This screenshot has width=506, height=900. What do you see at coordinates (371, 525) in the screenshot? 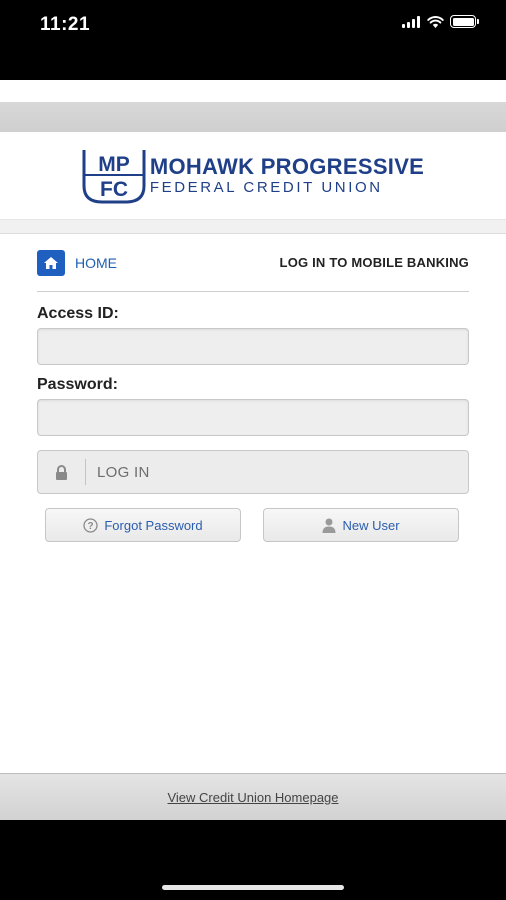
I see `new-user-label: New User` at bounding box center [371, 525].